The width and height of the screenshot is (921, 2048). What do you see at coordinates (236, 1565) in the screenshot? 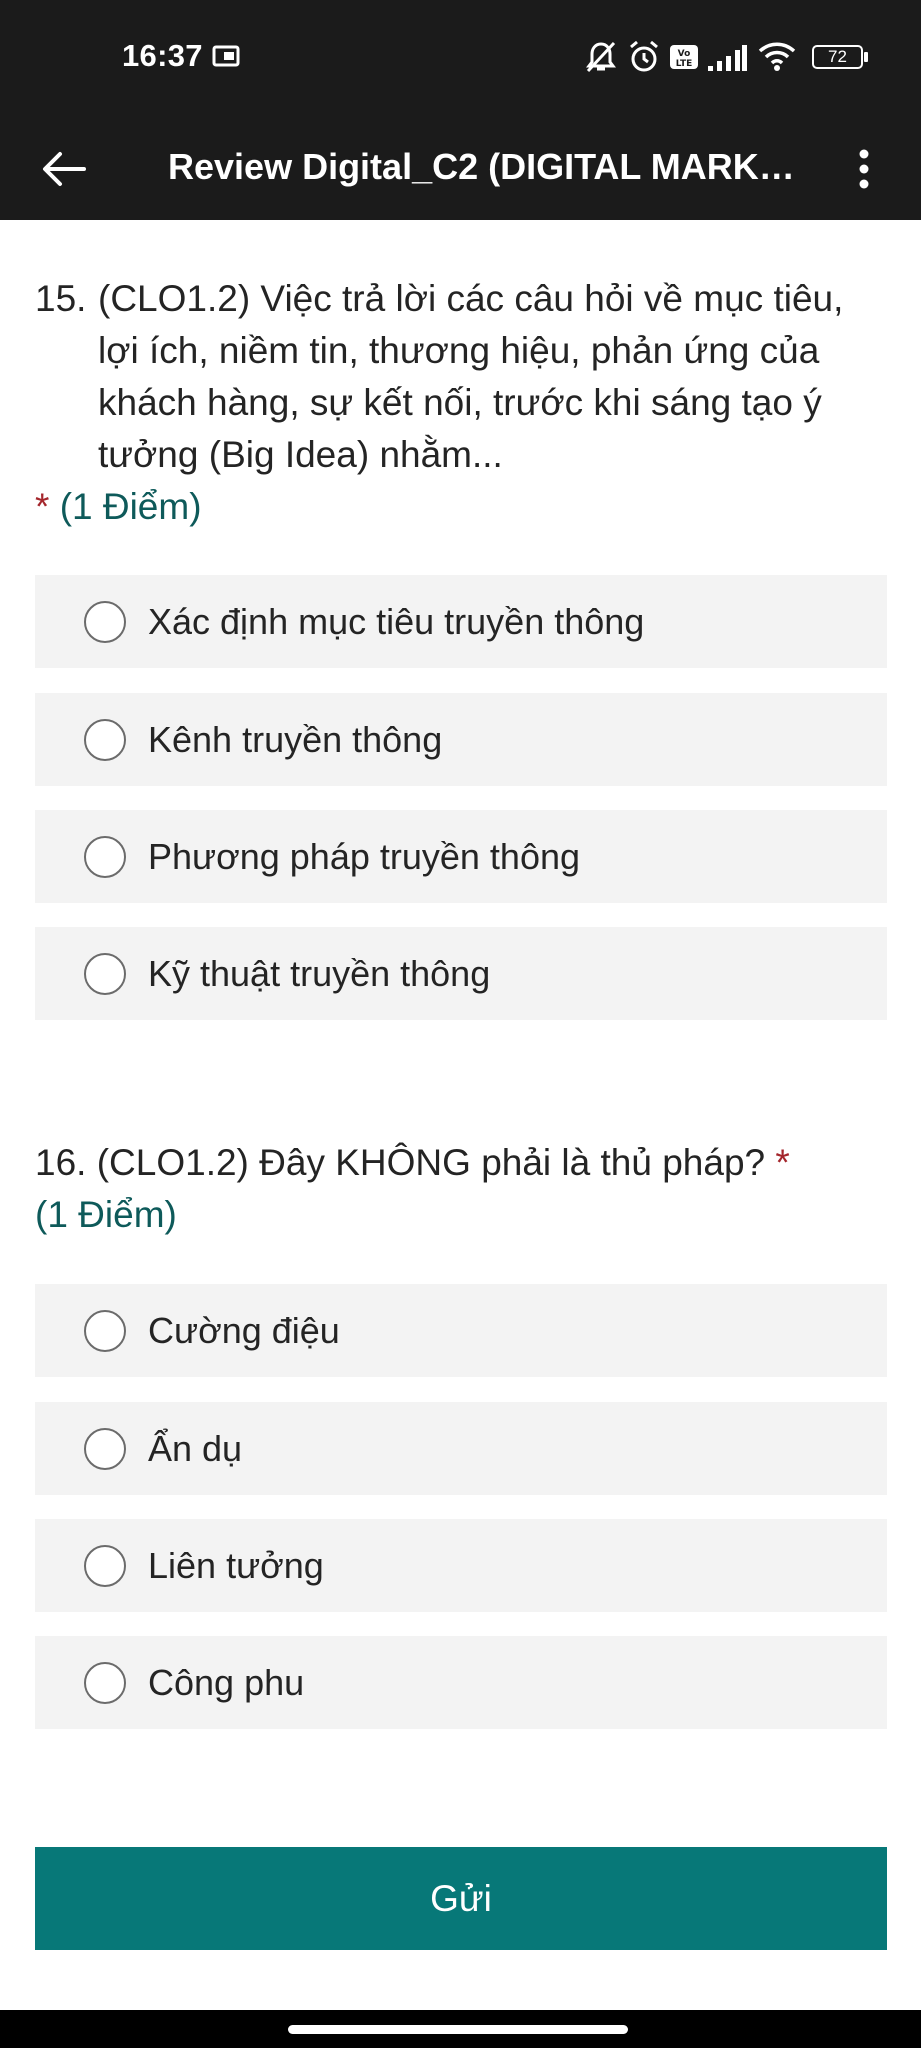
I see `option-label: Liên tưởng` at bounding box center [236, 1565].